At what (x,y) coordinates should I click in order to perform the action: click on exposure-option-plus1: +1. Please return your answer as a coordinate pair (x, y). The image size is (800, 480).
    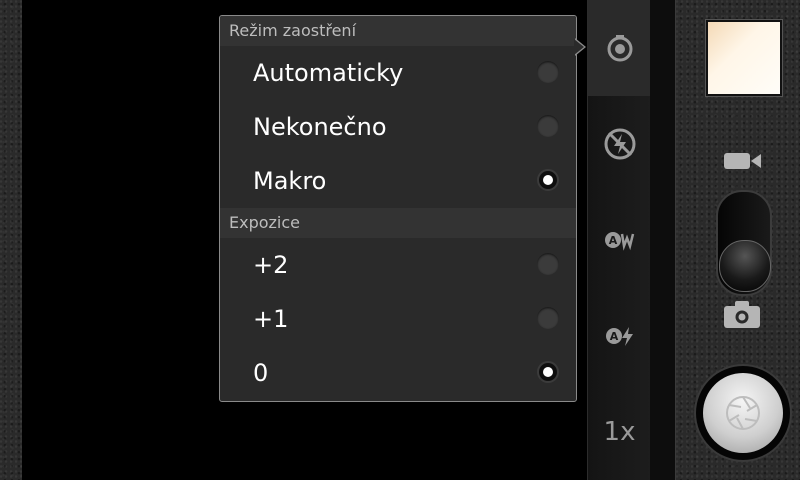
    Looking at the image, I should click on (398, 319).